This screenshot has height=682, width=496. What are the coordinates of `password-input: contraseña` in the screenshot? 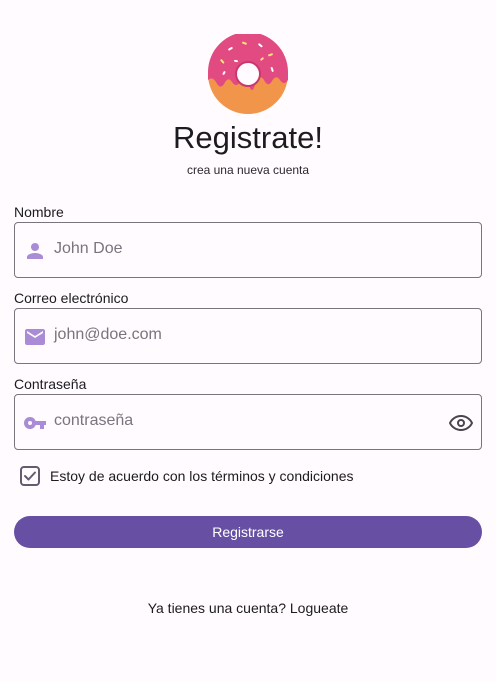 It's located at (93, 421).